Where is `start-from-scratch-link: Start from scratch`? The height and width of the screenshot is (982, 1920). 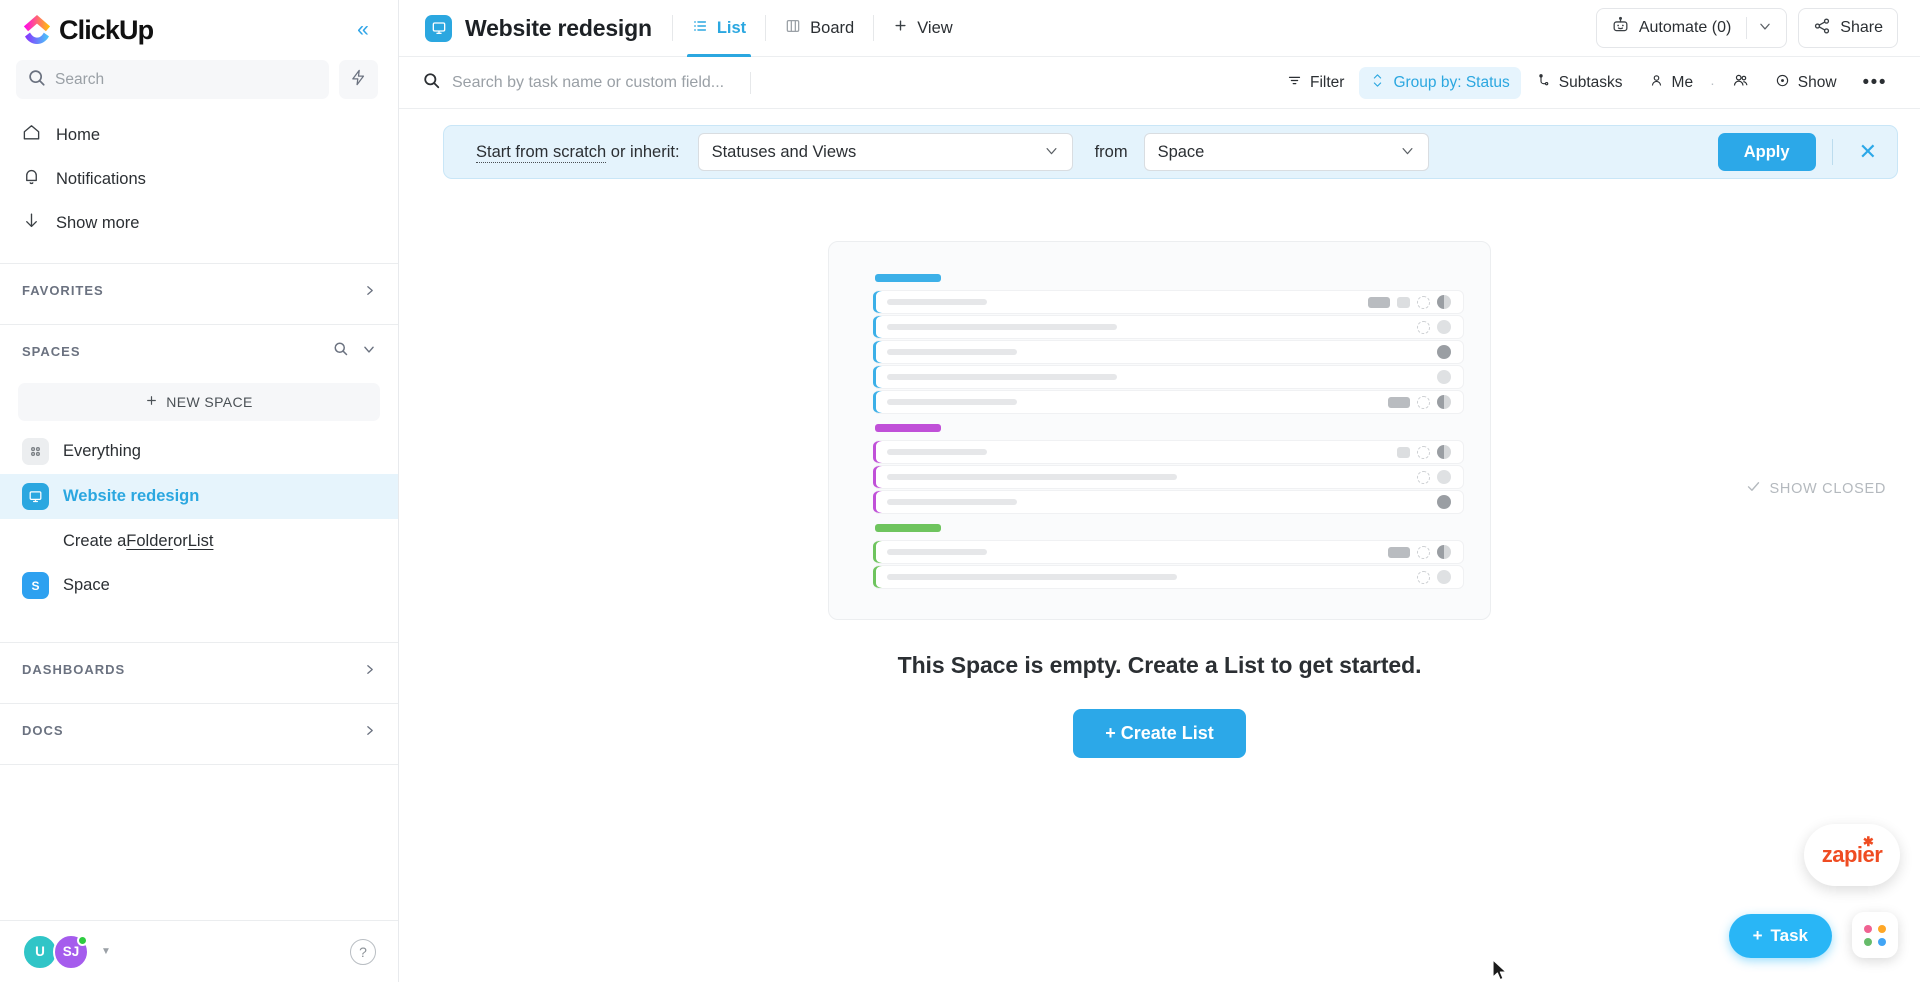
start-from-scratch-link: Start from scratch is located at coordinates (541, 152).